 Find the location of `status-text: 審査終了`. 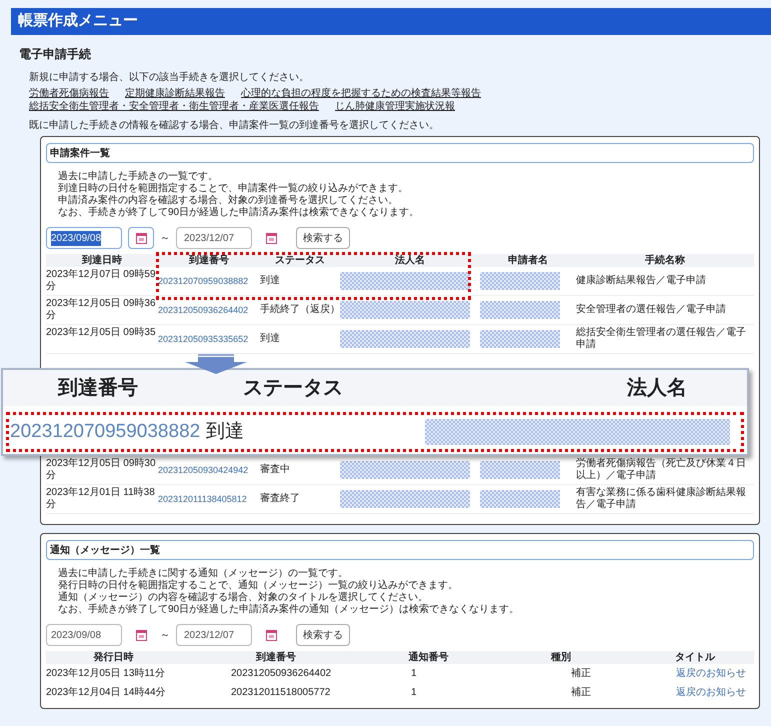

status-text: 審査終了 is located at coordinates (280, 499).